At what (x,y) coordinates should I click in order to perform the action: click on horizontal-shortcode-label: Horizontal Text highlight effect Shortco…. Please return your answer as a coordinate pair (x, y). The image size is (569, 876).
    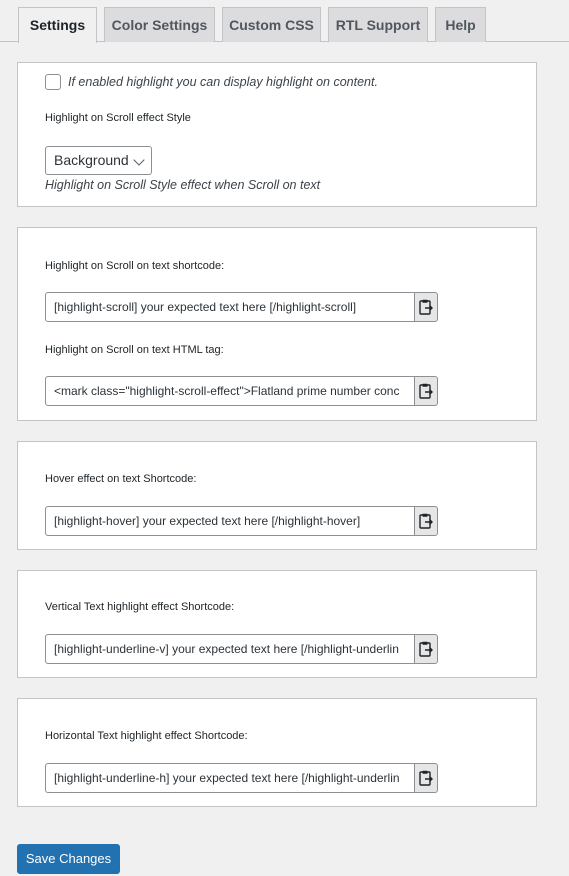
    Looking at the image, I should click on (146, 736).